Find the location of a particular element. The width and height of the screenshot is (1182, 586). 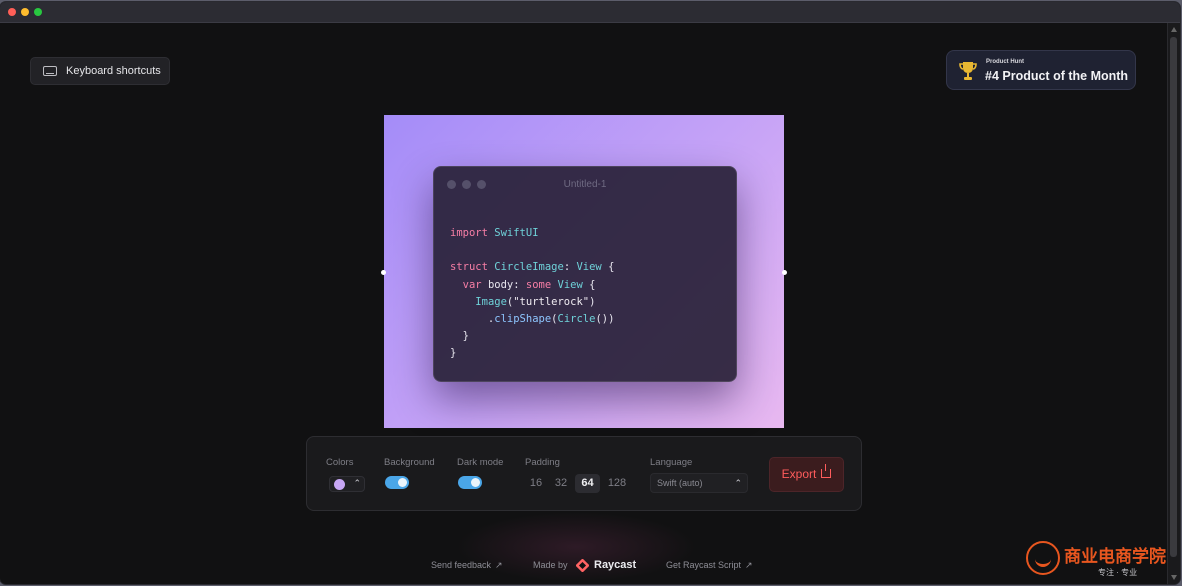

color-picker: ⌃ is located at coordinates (347, 484).